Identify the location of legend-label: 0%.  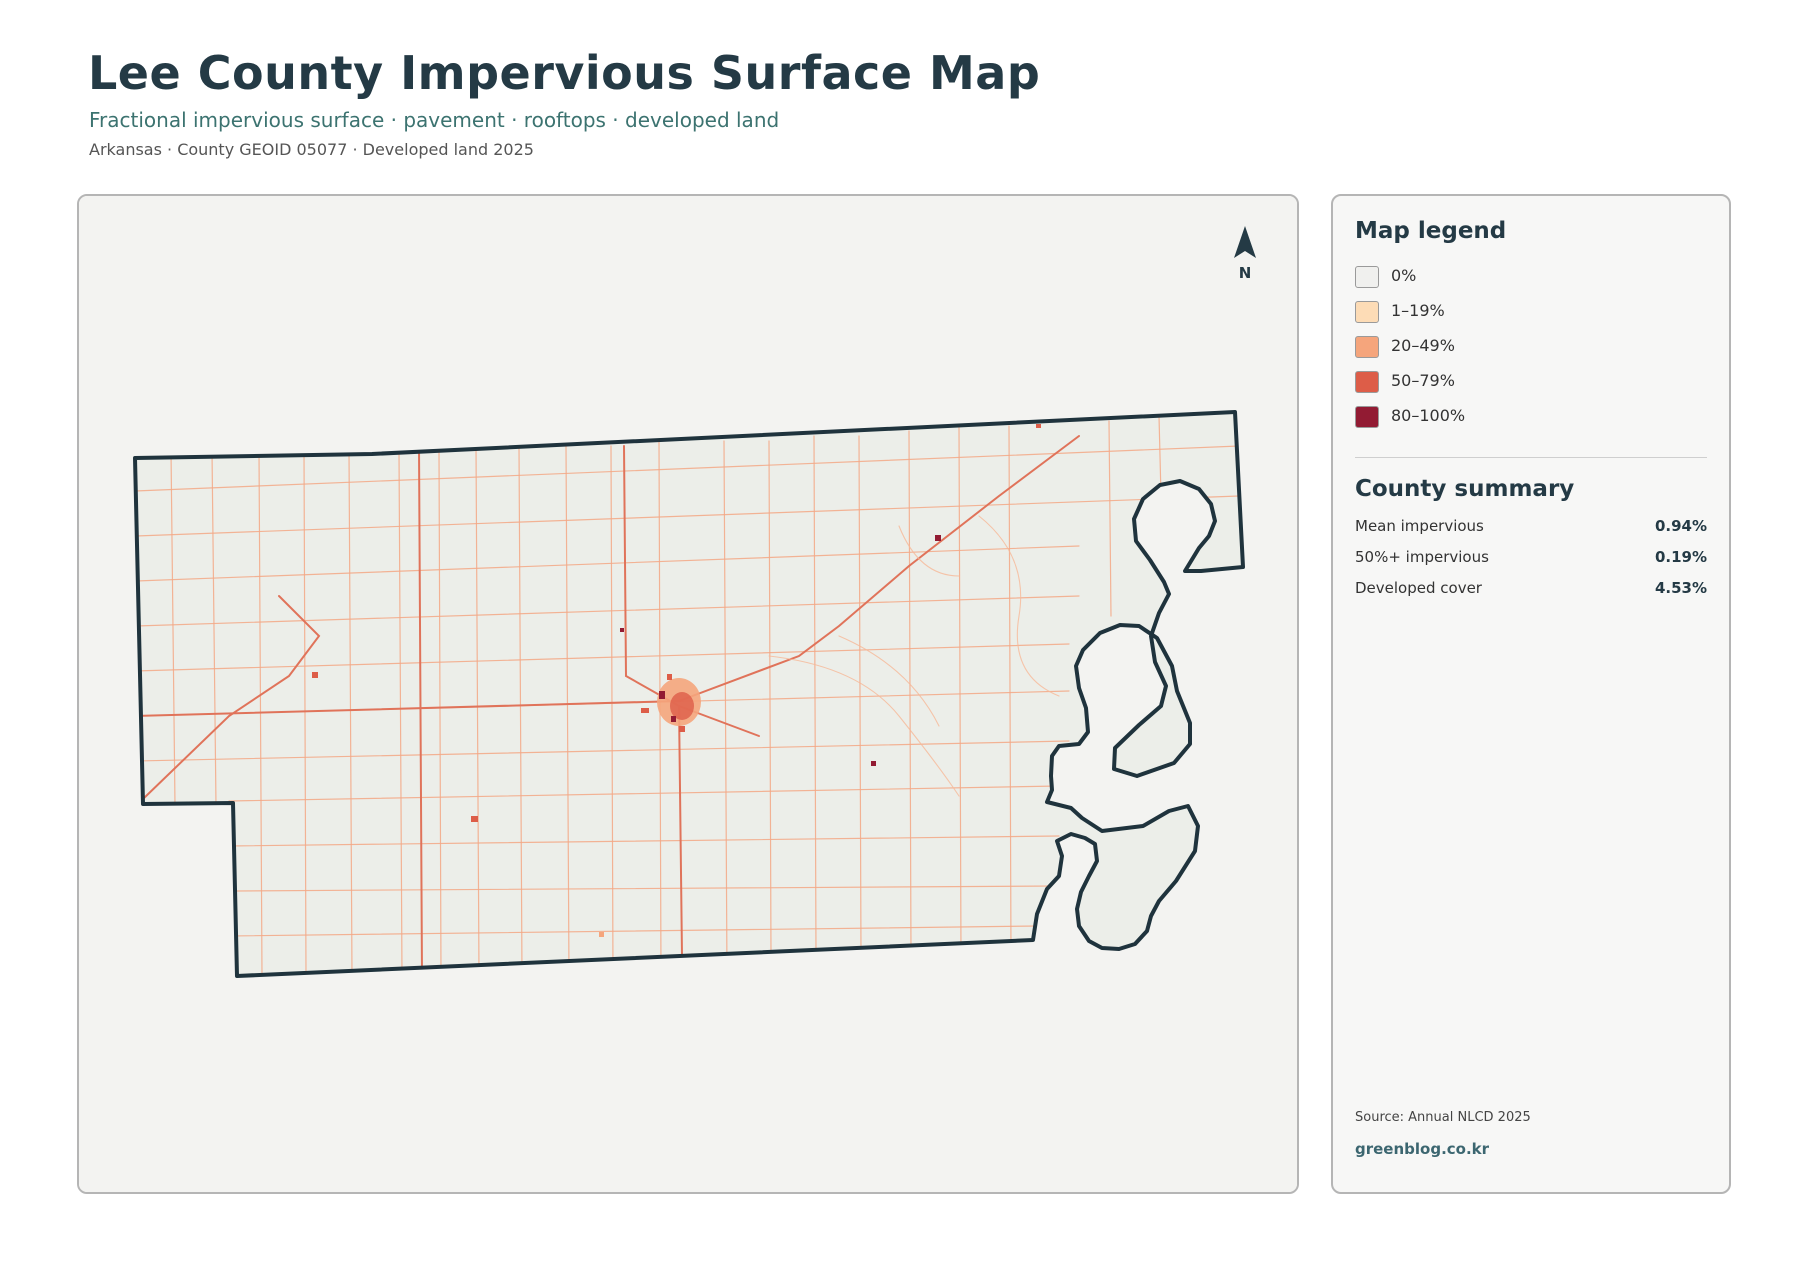
(1404, 275).